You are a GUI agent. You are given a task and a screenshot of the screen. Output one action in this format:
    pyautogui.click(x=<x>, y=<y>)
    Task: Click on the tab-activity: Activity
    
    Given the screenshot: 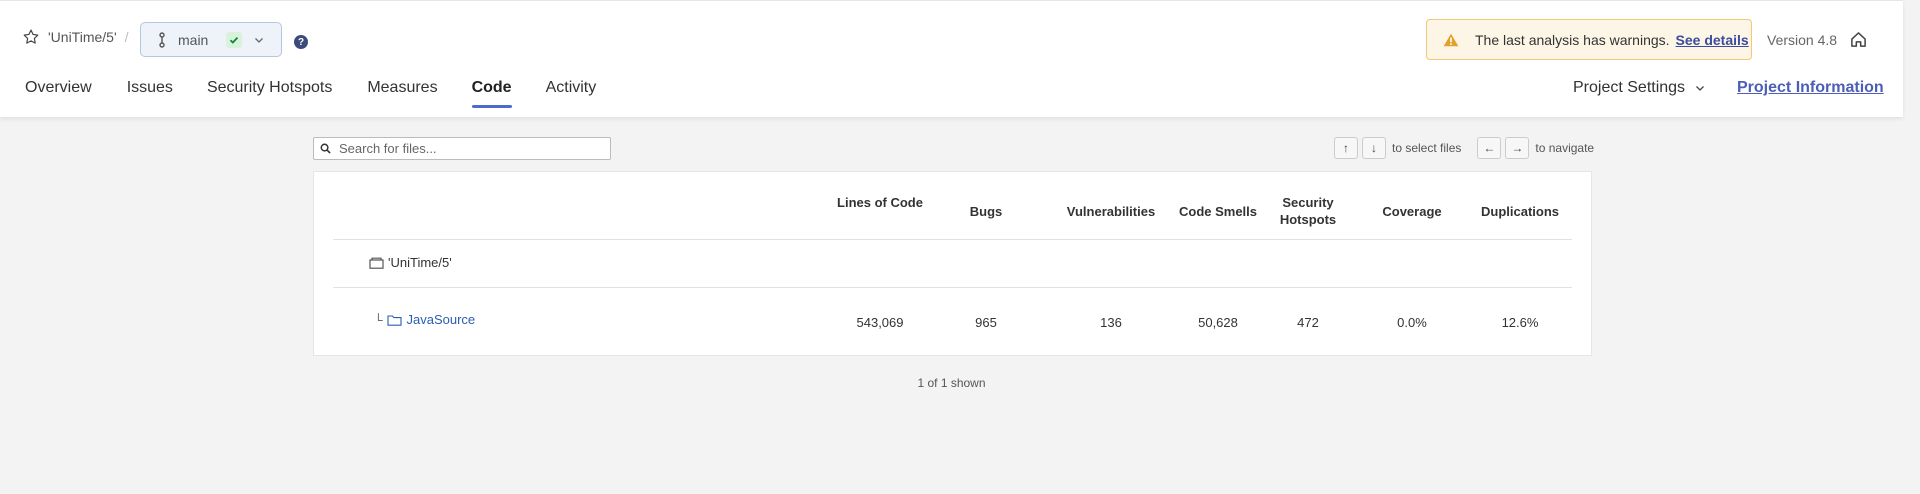 What is the action you would take?
    pyautogui.click(x=571, y=93)
    